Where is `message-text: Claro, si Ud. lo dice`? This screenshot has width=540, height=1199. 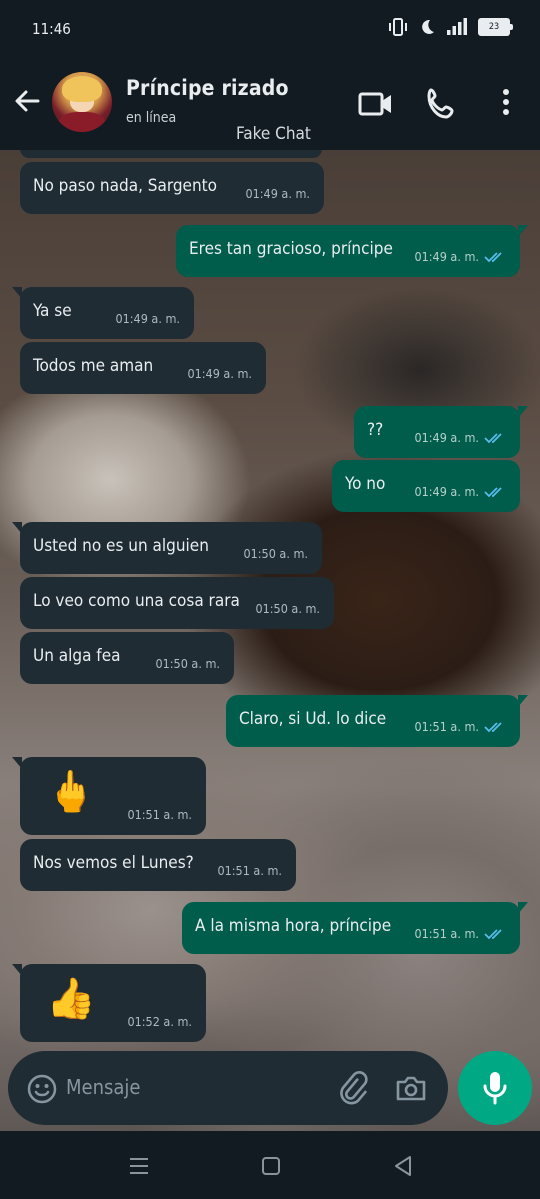
message-text: Claro, si Ud. lo dice is located at coordinates (313, 719).